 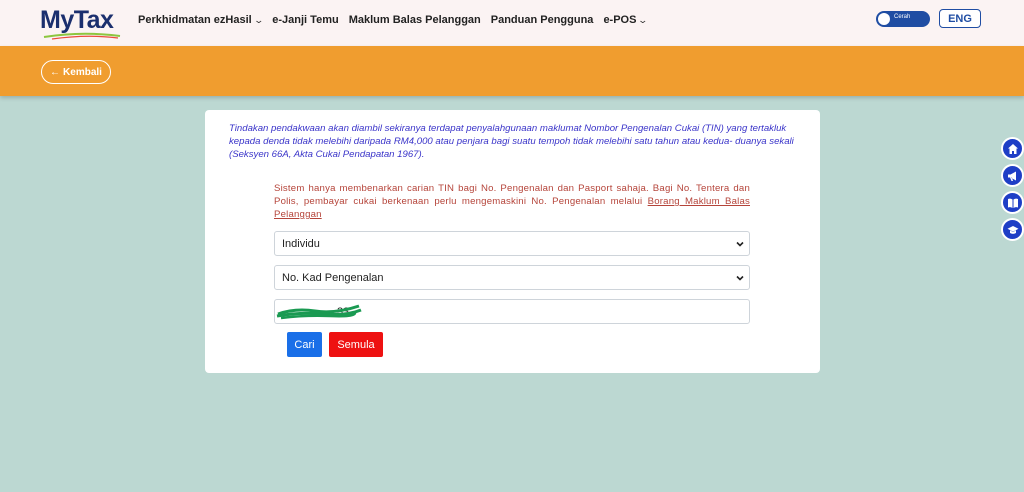 I want to click on logo-text: MyTax, so click(x=77, y=20).